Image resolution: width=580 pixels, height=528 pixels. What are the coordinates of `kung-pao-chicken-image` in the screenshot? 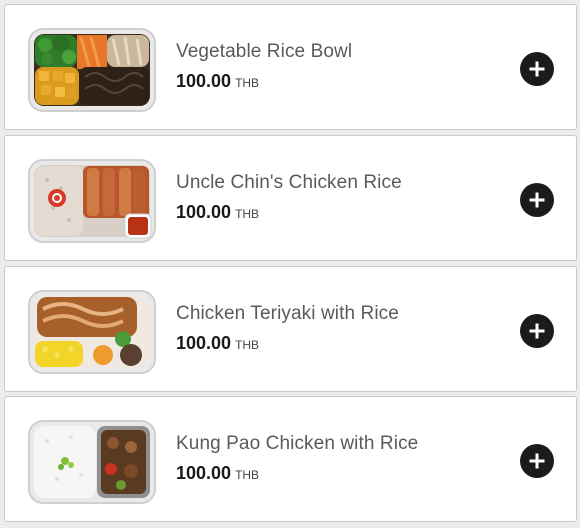 It's located at (92, 462).